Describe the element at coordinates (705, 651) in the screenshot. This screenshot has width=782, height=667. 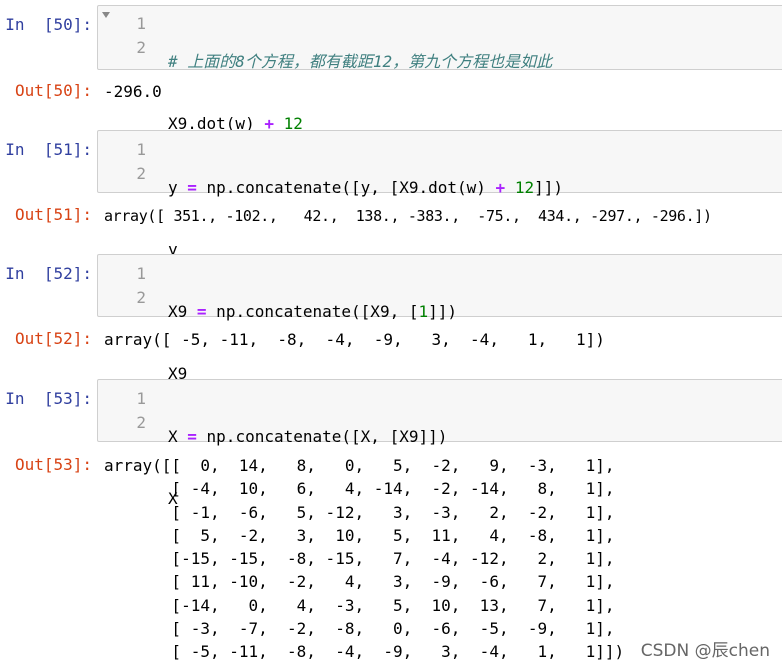
I see `watermark: CSDN @辰chen` at that location.